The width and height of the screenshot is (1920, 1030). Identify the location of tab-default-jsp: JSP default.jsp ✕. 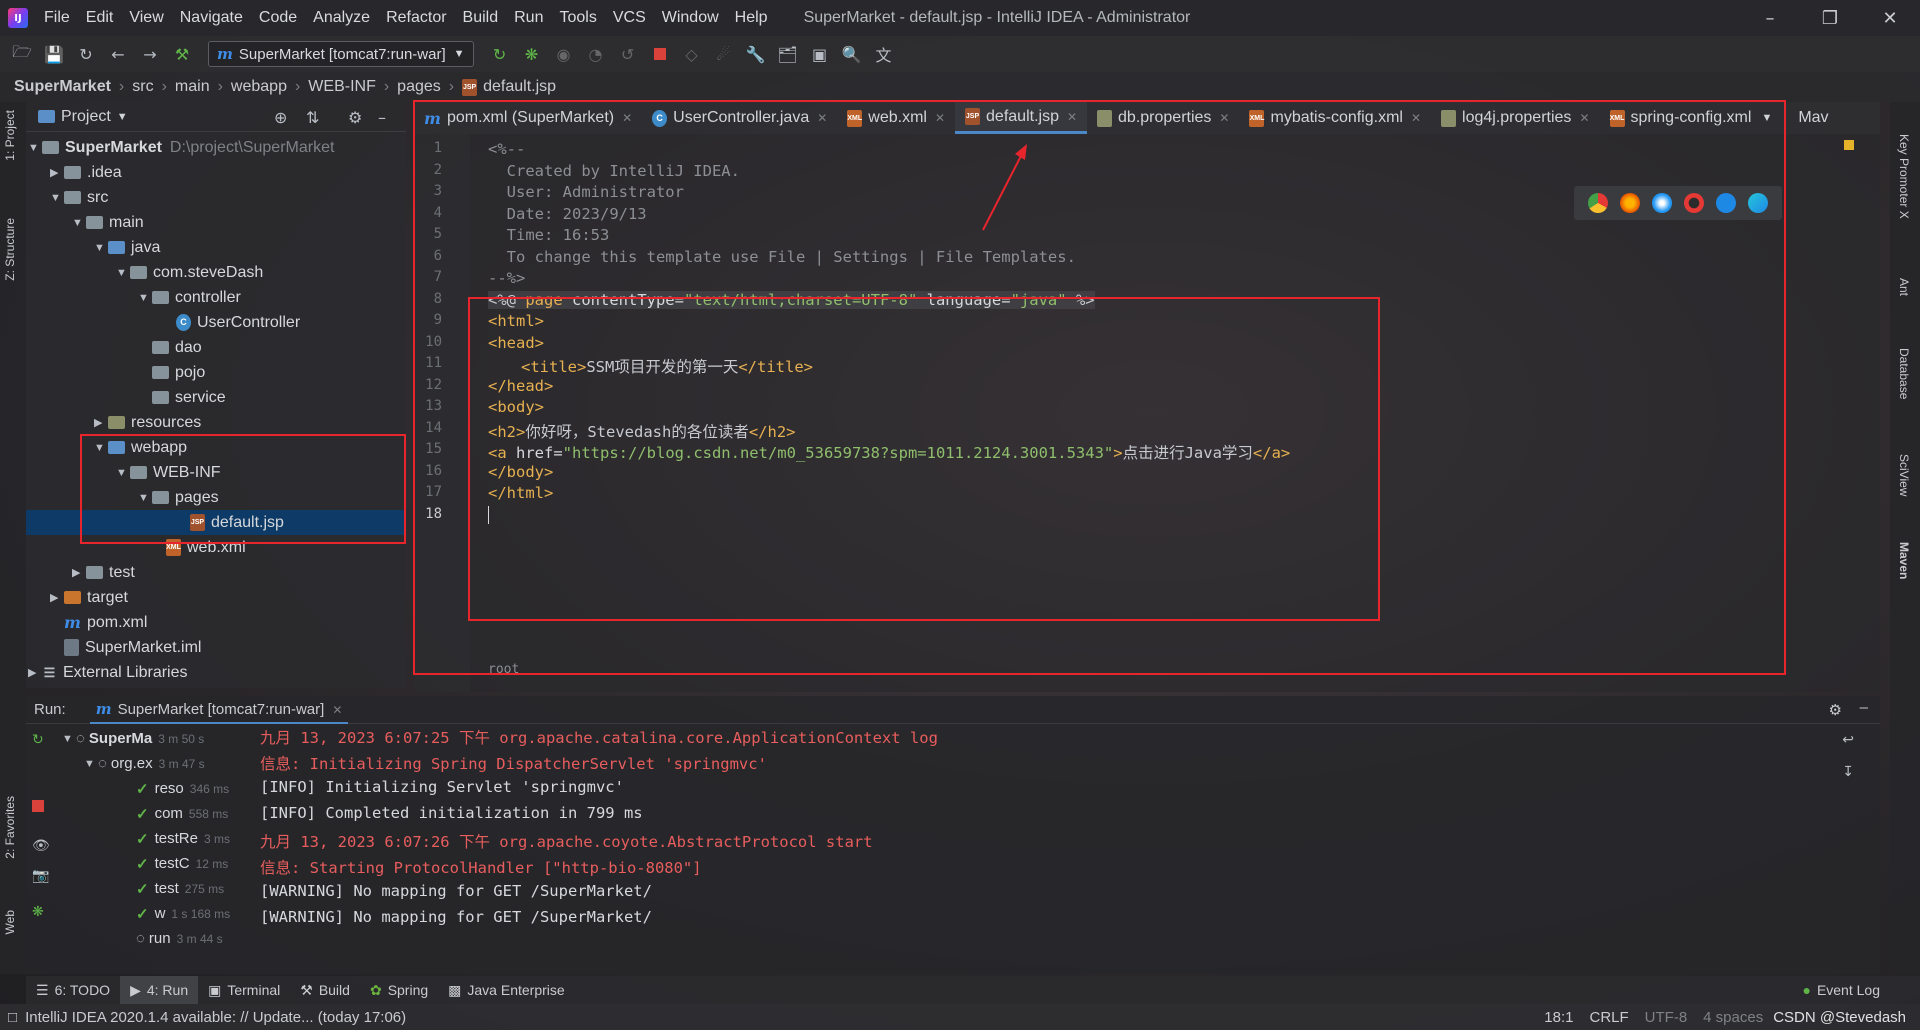
(1021, 118).